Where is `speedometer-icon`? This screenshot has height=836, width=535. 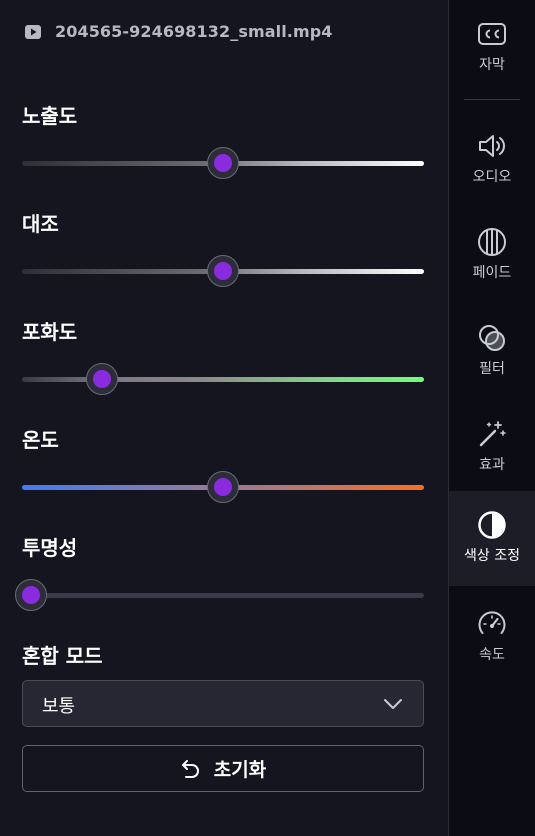 speedometer-icon is located at coordinates (492, 622).